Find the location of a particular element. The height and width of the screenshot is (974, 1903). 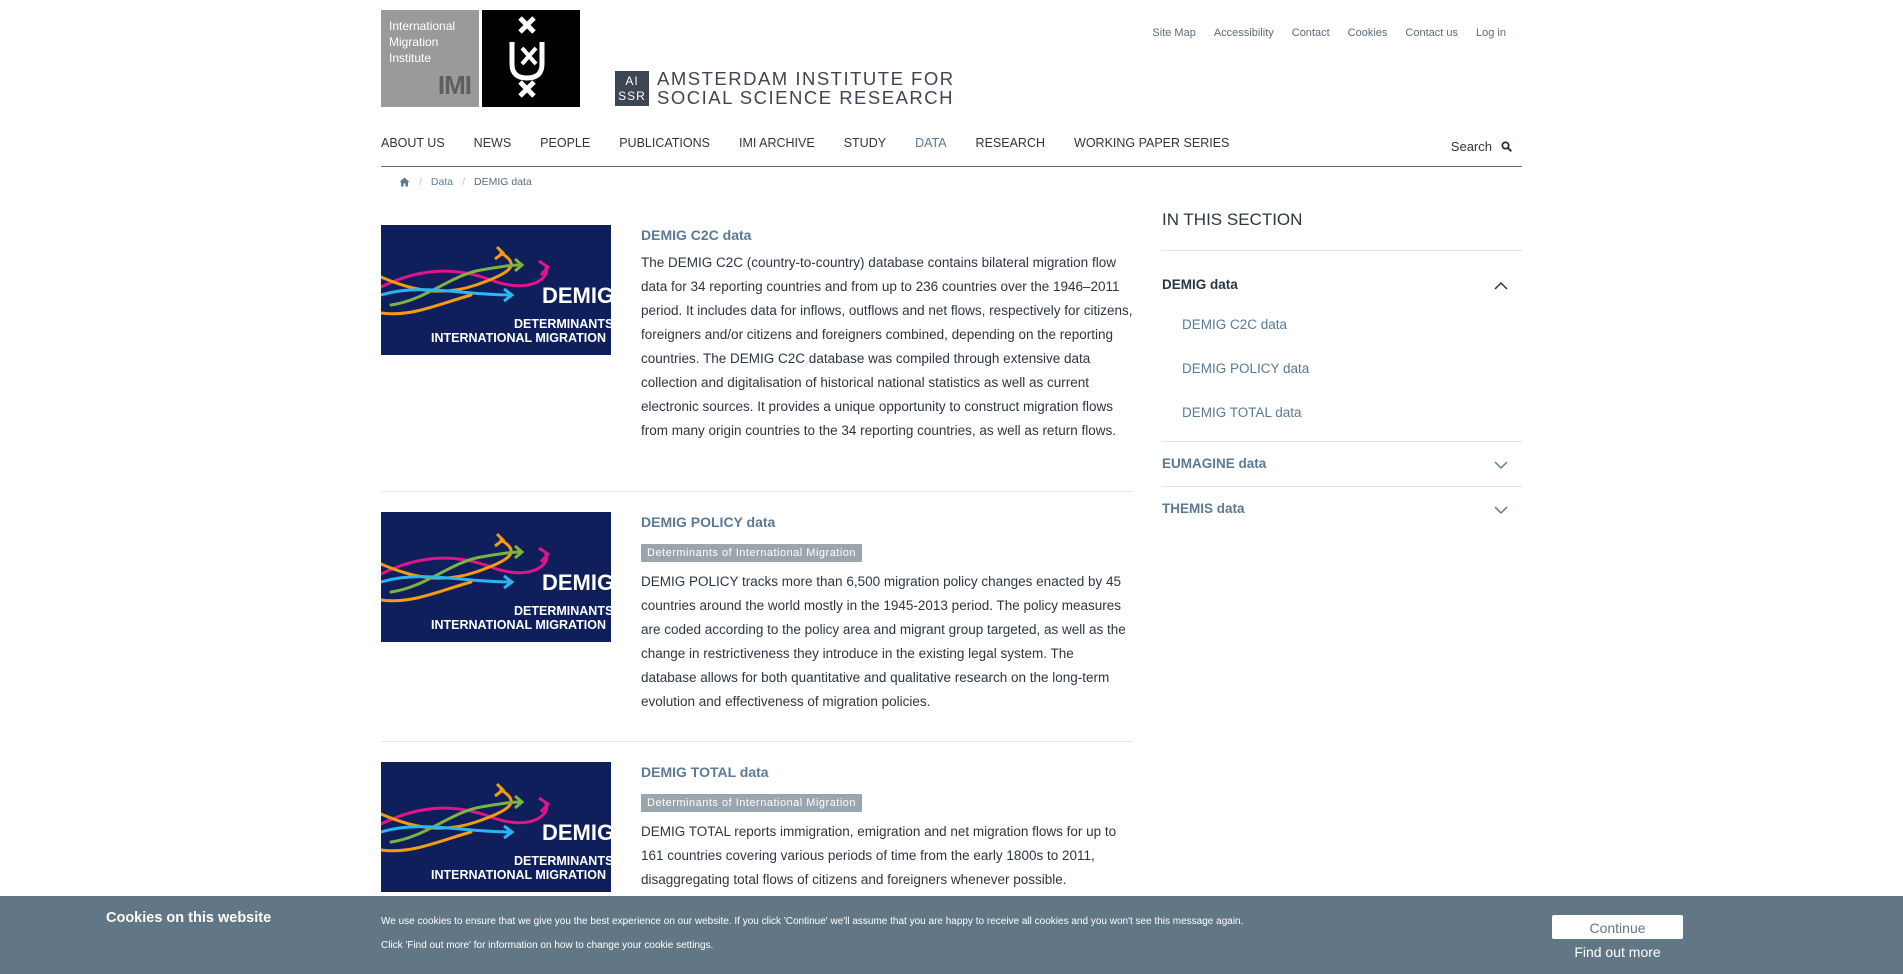

item-title-link: DEMIG POLICY data is located at coordinates (887, 522).